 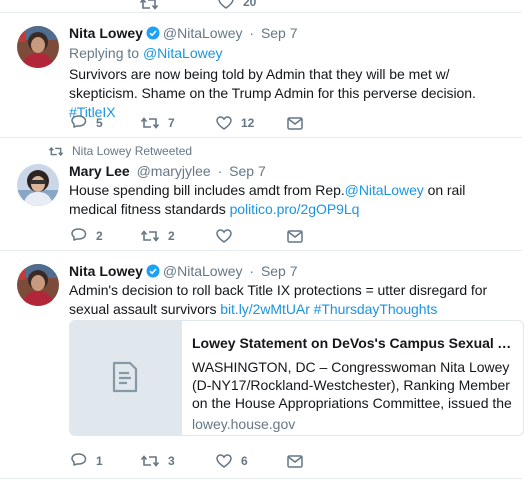 I want to click on like-button: 12, so click(x=235, y=123).